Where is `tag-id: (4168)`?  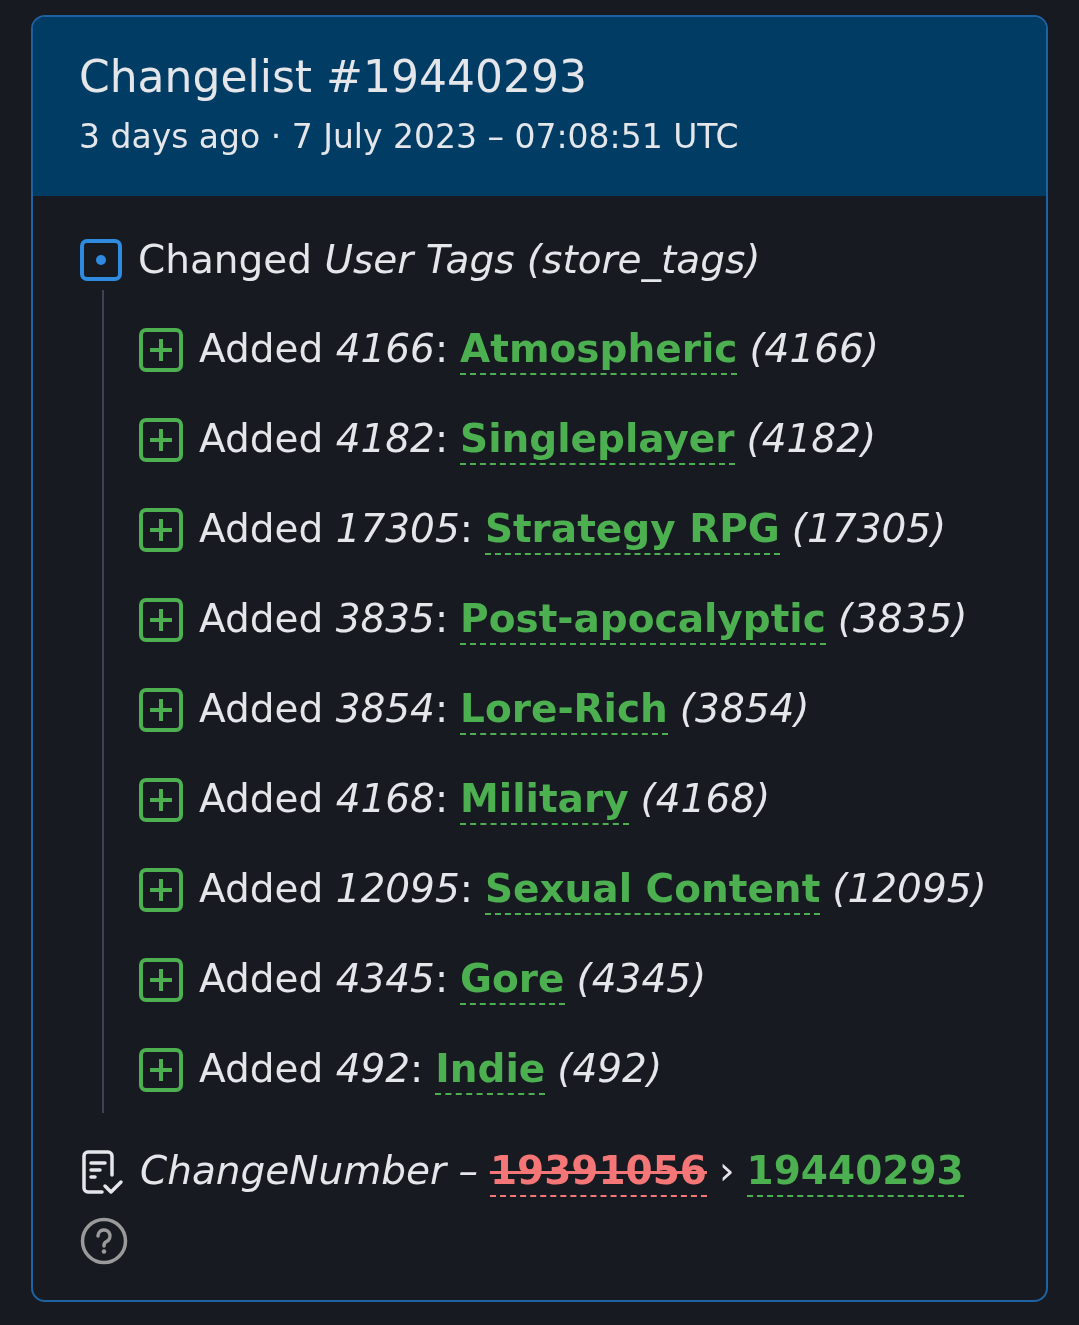 tag-id: (4168) is located at coordinates (705, 799).